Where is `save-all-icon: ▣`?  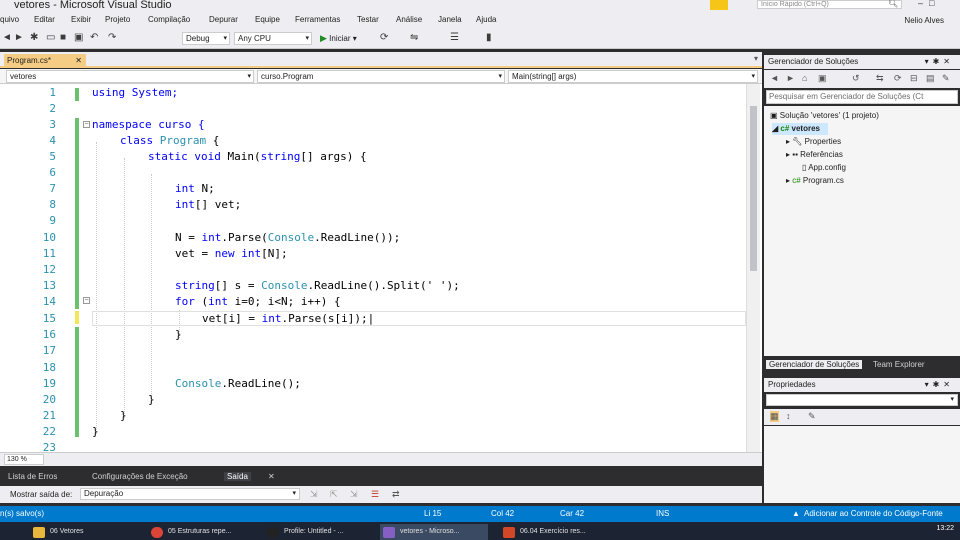 save-all-icon: ▣ is located at coordinates (78, 38).